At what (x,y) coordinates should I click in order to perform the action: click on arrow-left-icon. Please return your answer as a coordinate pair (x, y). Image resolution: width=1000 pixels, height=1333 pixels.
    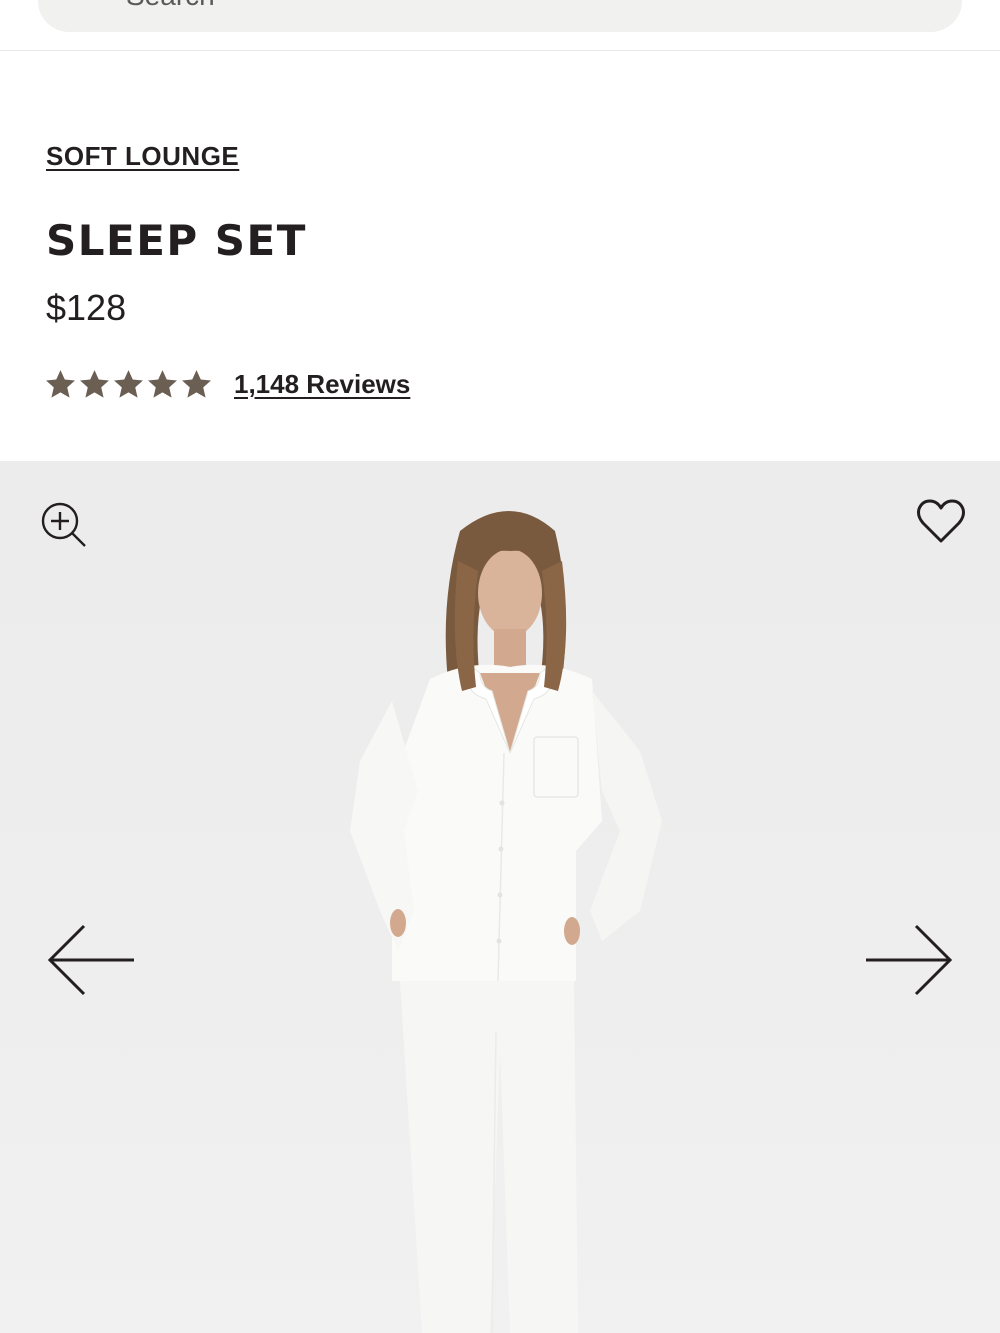
    Looking at the image, I should click on (91, 960).